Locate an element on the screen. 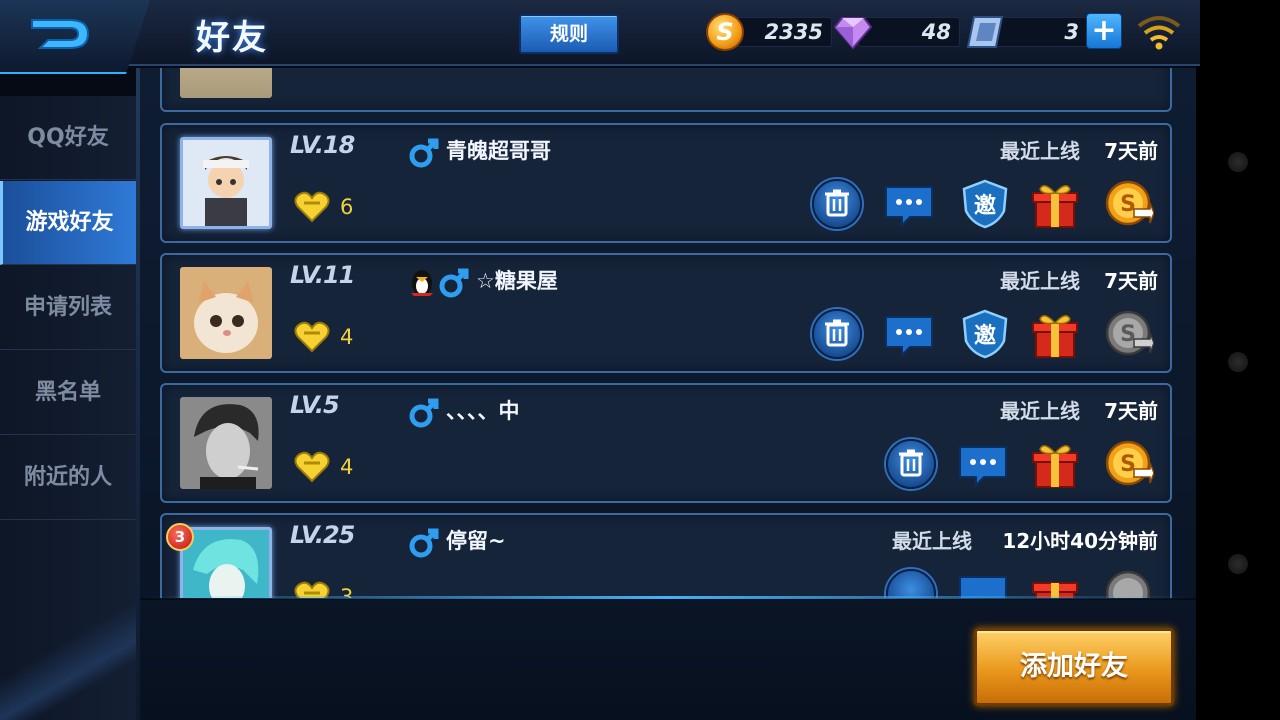  corner-decoration is located at coordinates (68, 660).